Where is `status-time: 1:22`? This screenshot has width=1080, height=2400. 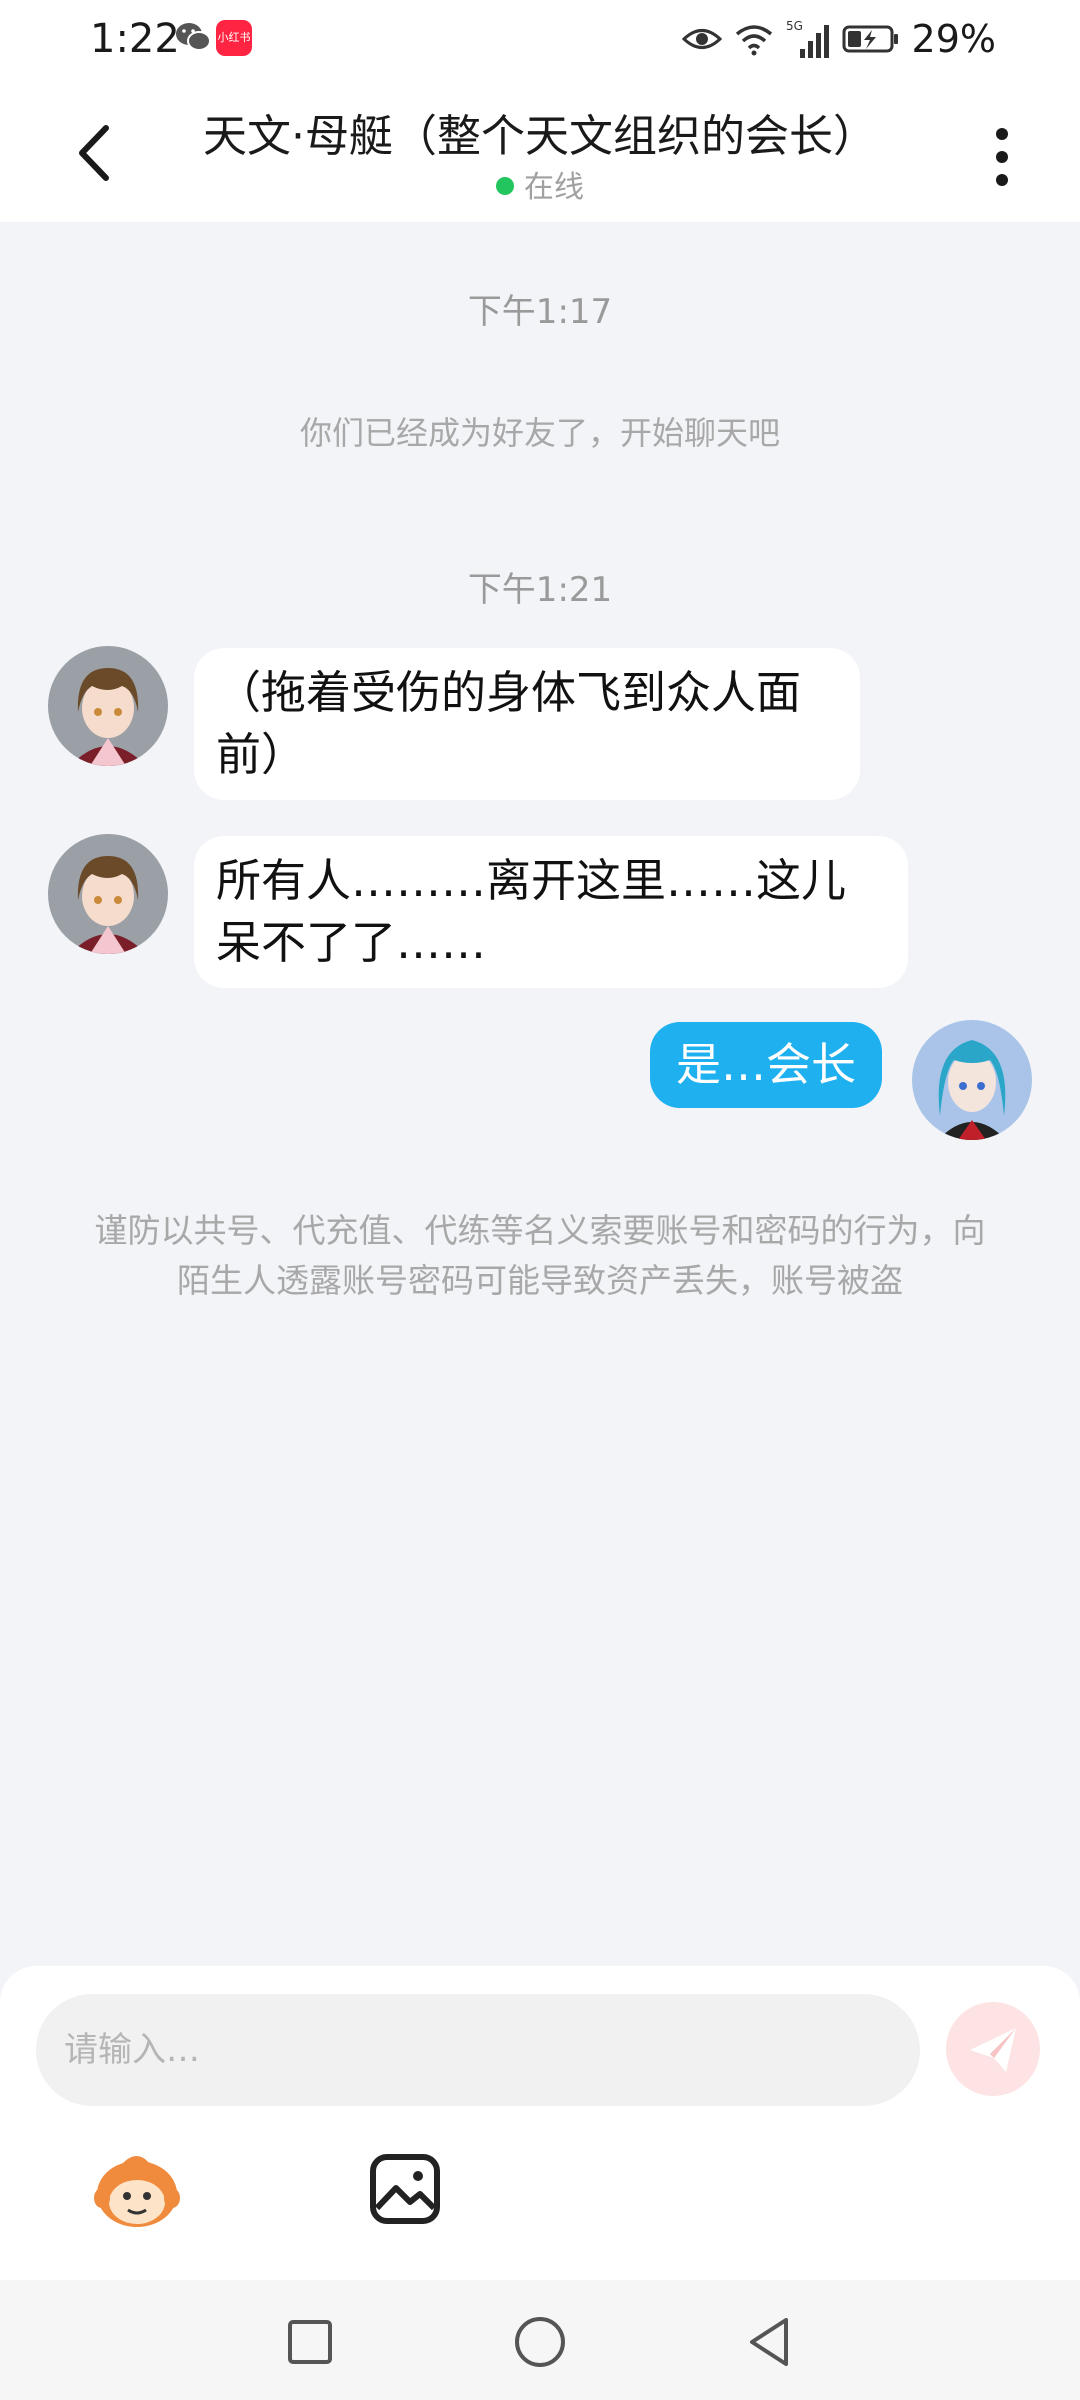
status-time: 1:22 is located at coordinates (135, 39).